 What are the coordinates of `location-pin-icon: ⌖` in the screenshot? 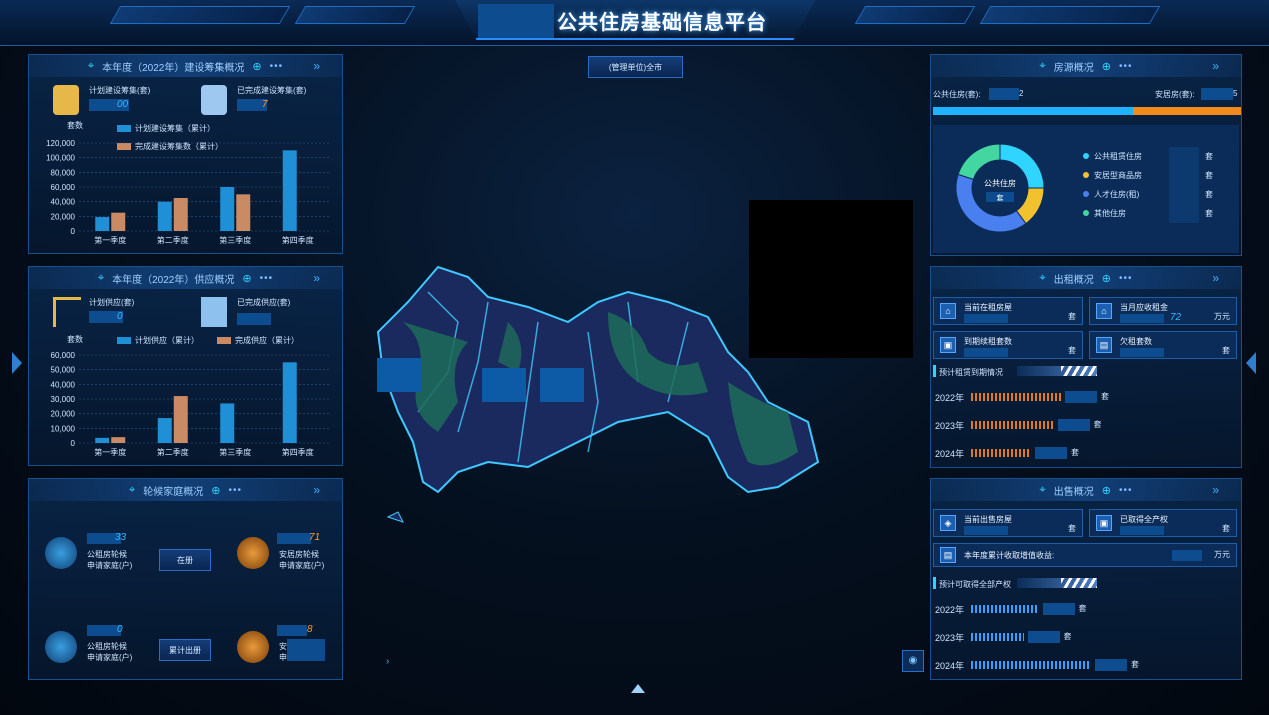 It's located at (91, 65).